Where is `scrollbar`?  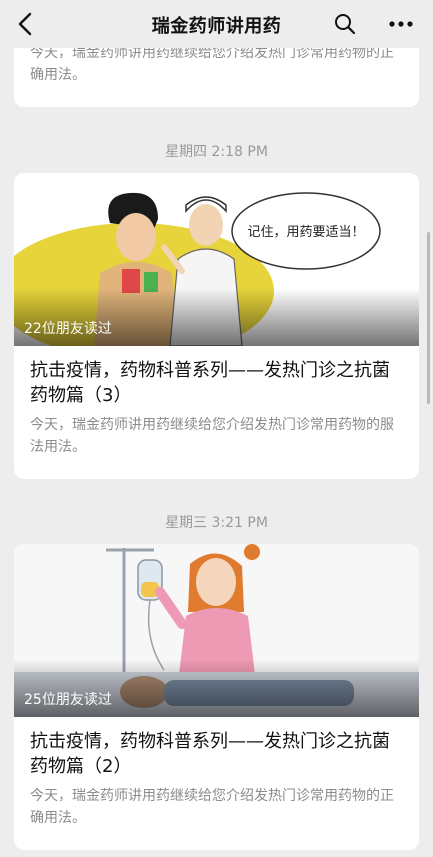 scrollbar is located at coordinates (428, 318).